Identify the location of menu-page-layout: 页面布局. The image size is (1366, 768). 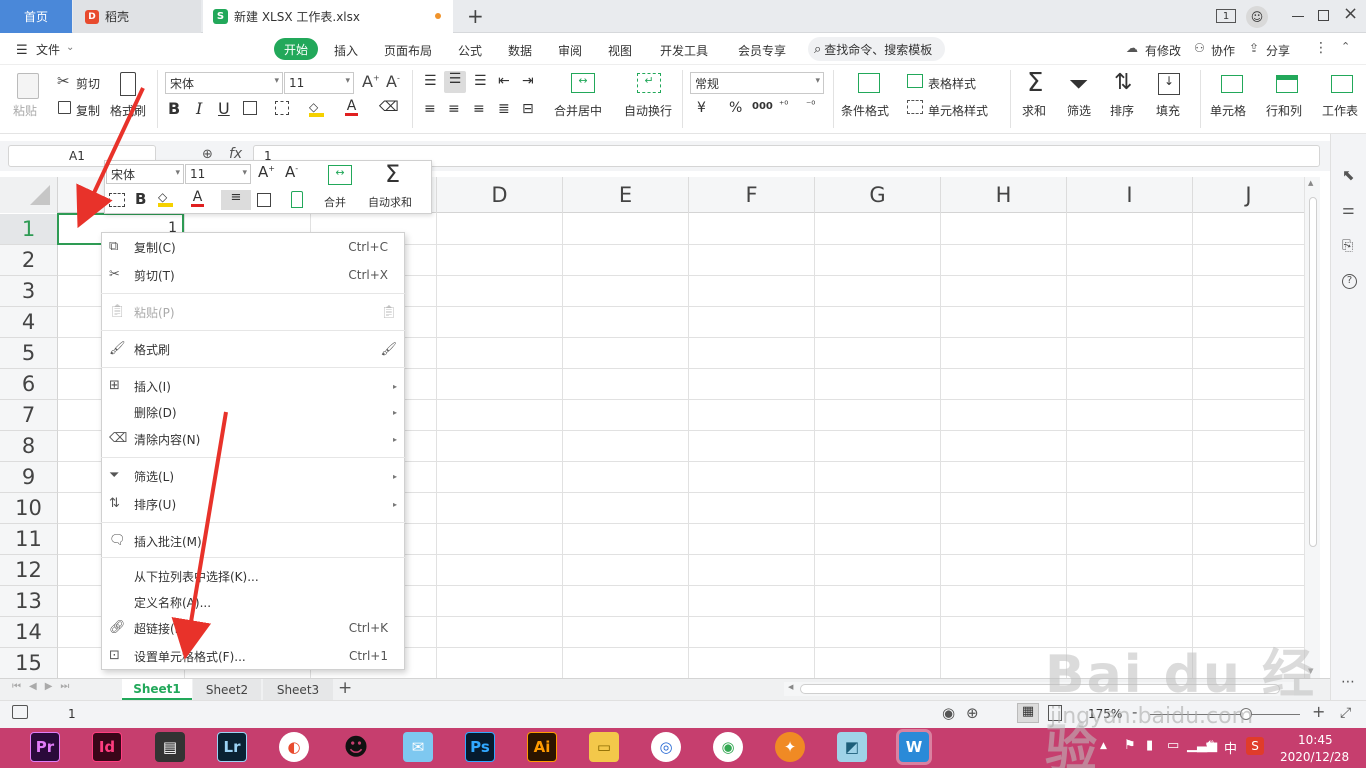
(408, 50).